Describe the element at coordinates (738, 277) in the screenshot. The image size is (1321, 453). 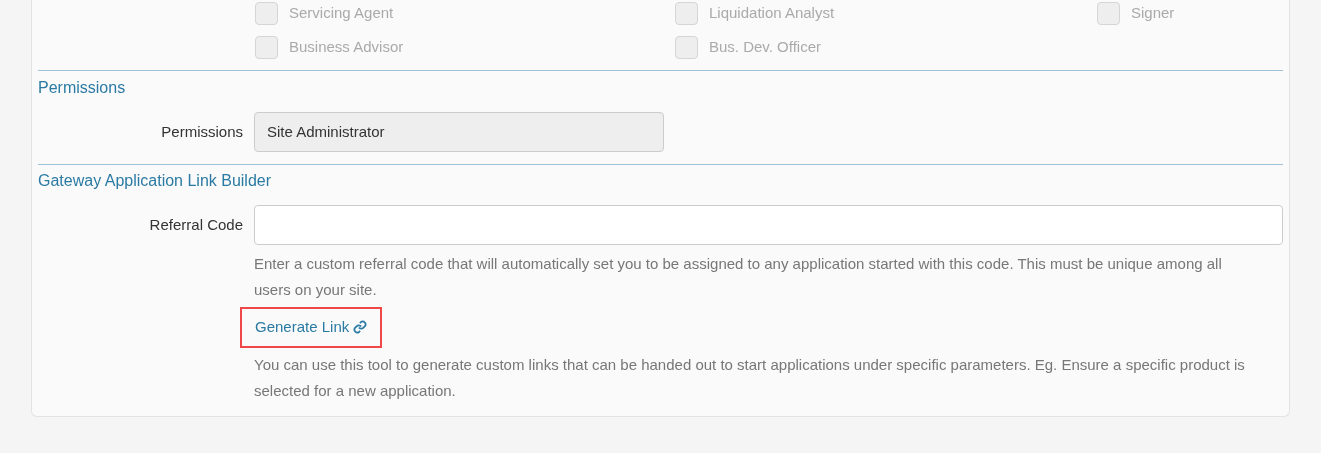
I see `help-text: Enter a custom referral code that will automatically set you to be assigned to any application started with this code. This must be unique among all users on your site.` at that location.